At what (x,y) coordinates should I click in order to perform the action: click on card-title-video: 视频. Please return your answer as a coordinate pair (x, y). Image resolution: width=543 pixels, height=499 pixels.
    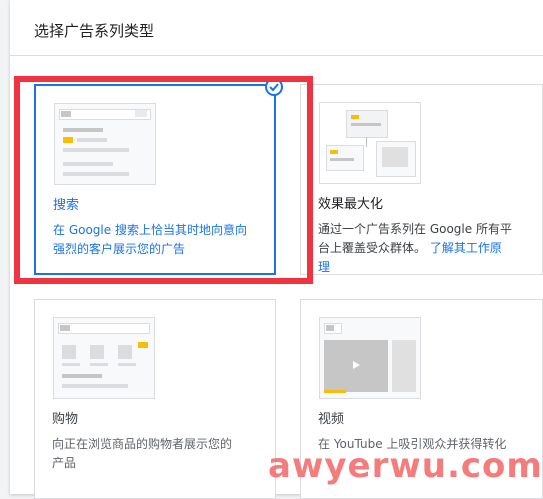
    Looking at the image, I should click on (331, 419).